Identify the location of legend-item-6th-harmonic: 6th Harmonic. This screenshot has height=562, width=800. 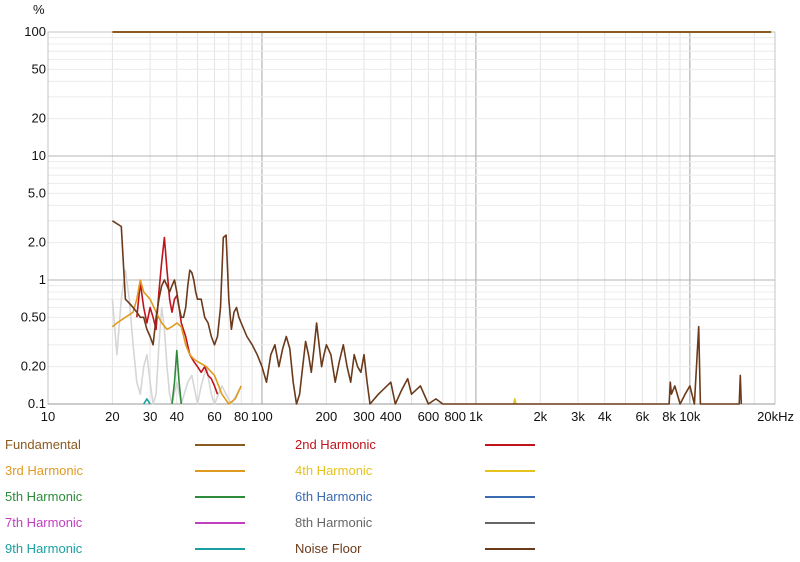
(400, 497).